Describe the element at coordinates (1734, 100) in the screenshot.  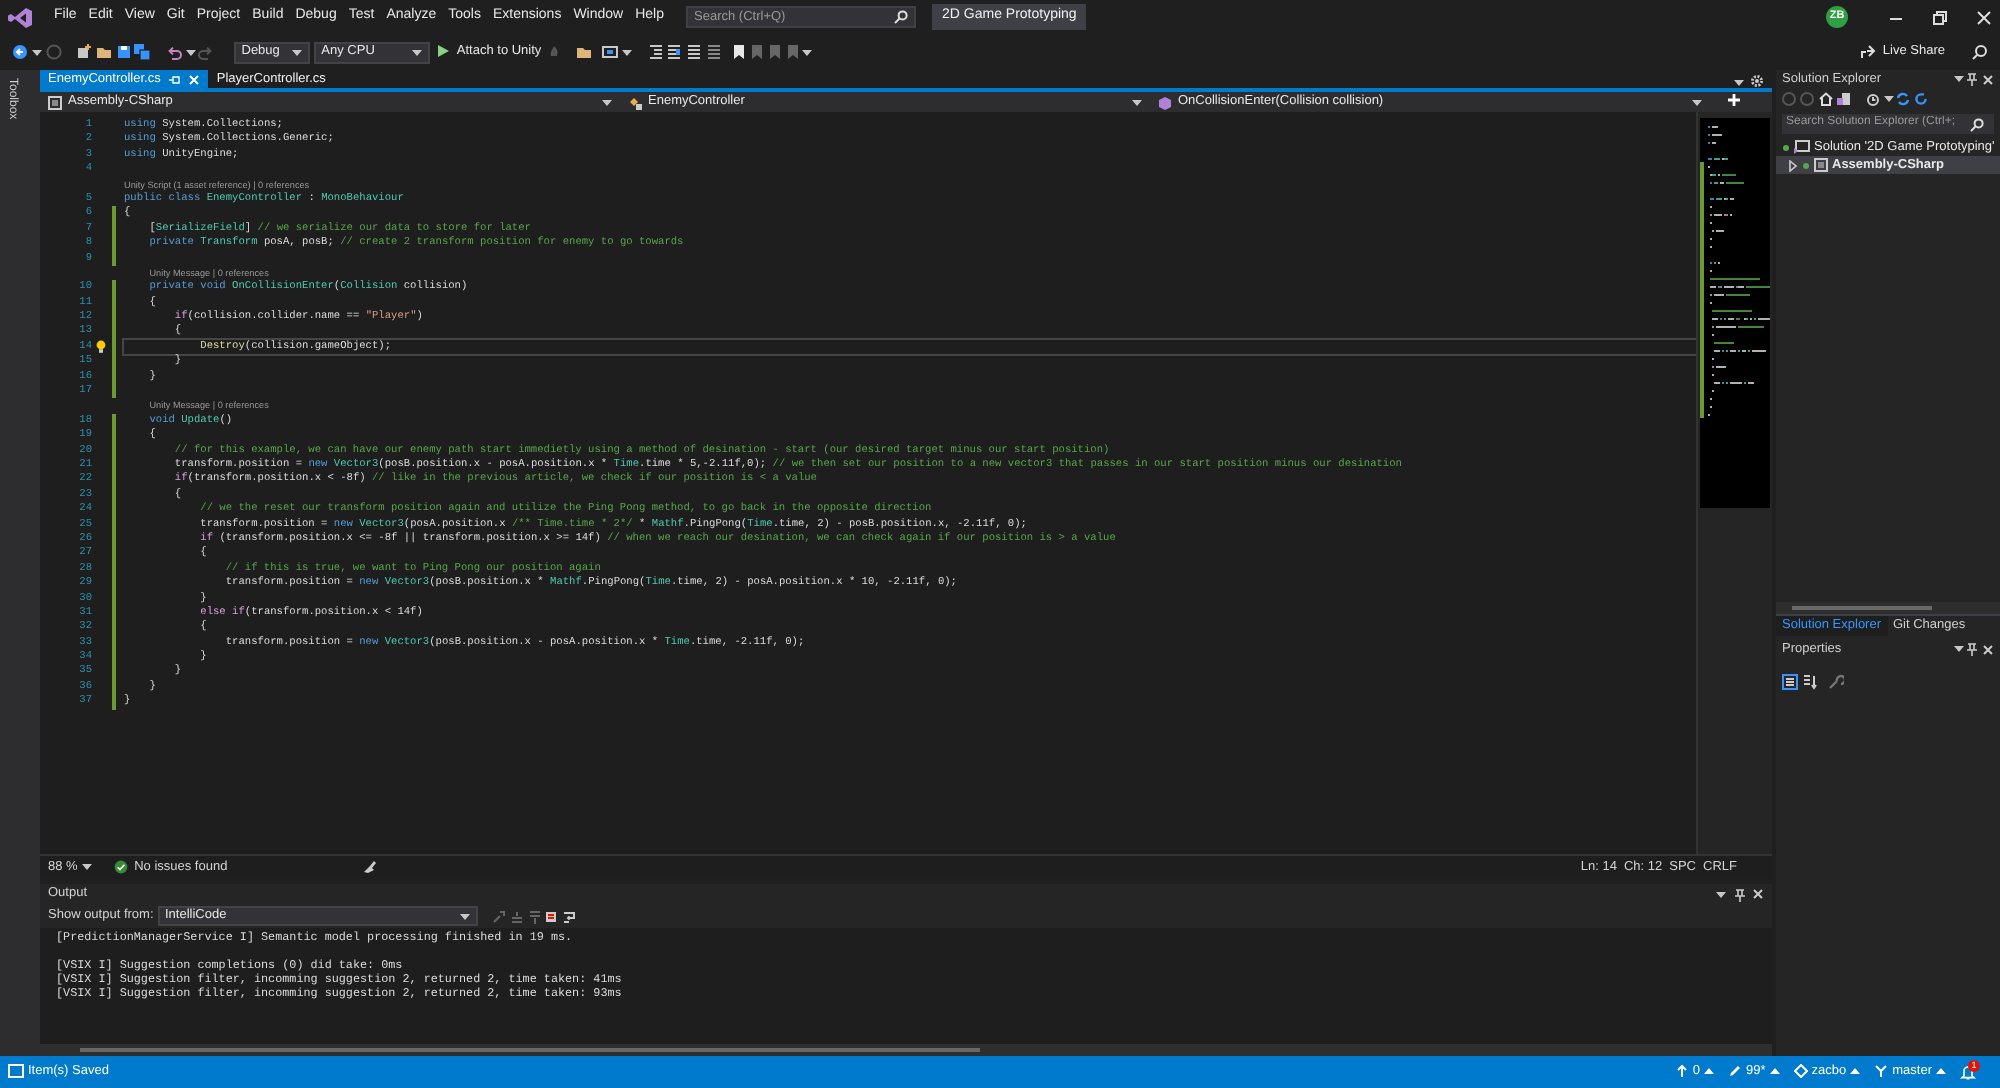
I see `split-icon` at that location.